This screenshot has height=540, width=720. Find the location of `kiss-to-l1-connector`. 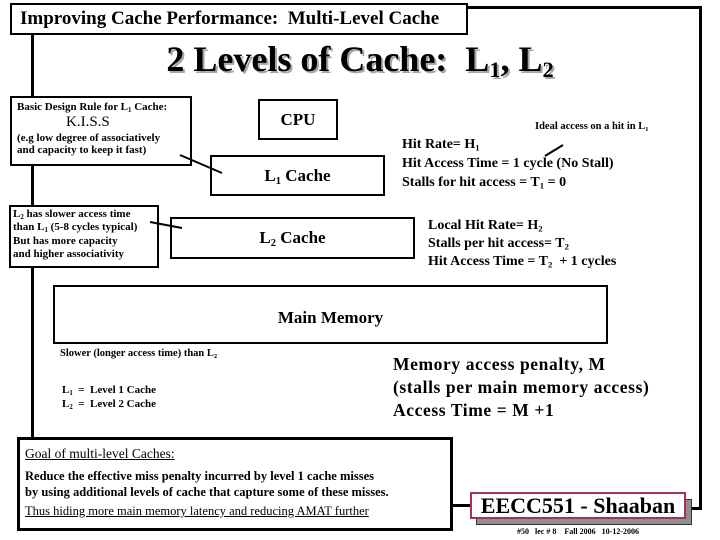

kiss-to-l1-connector is located at coordinates (201, 164).